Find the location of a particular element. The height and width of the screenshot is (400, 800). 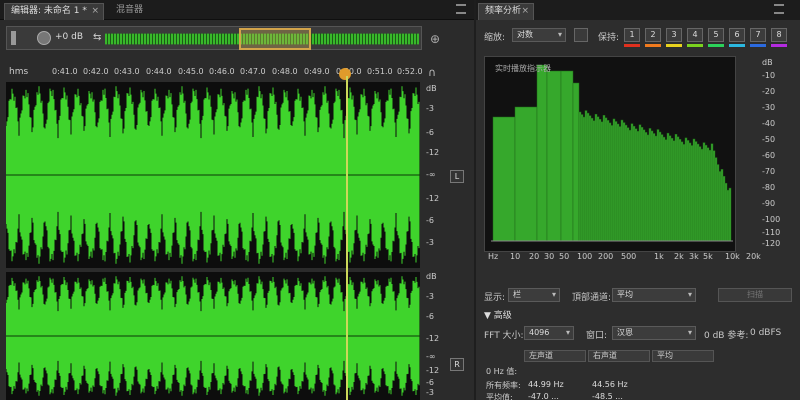

db-tick: -3 is located at coordinates (430, 108).